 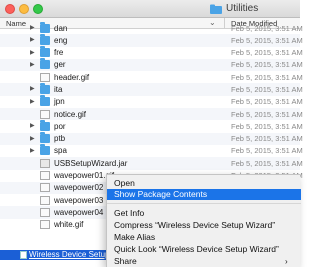 What do you see at coordinates (58, 89) in the screenshot?
I see `file-name: ita` at bounding box center [58, 89].